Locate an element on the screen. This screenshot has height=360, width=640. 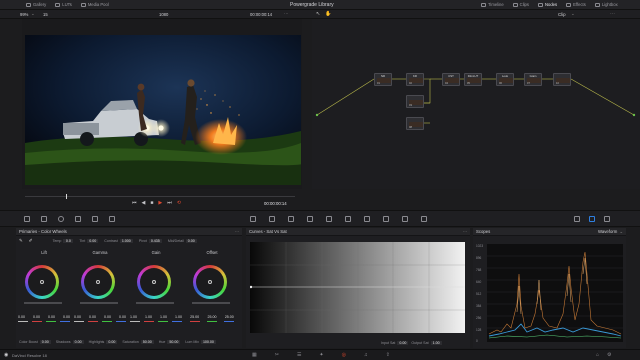
gain-r: 1.00 is located at coordinates (148, 317).